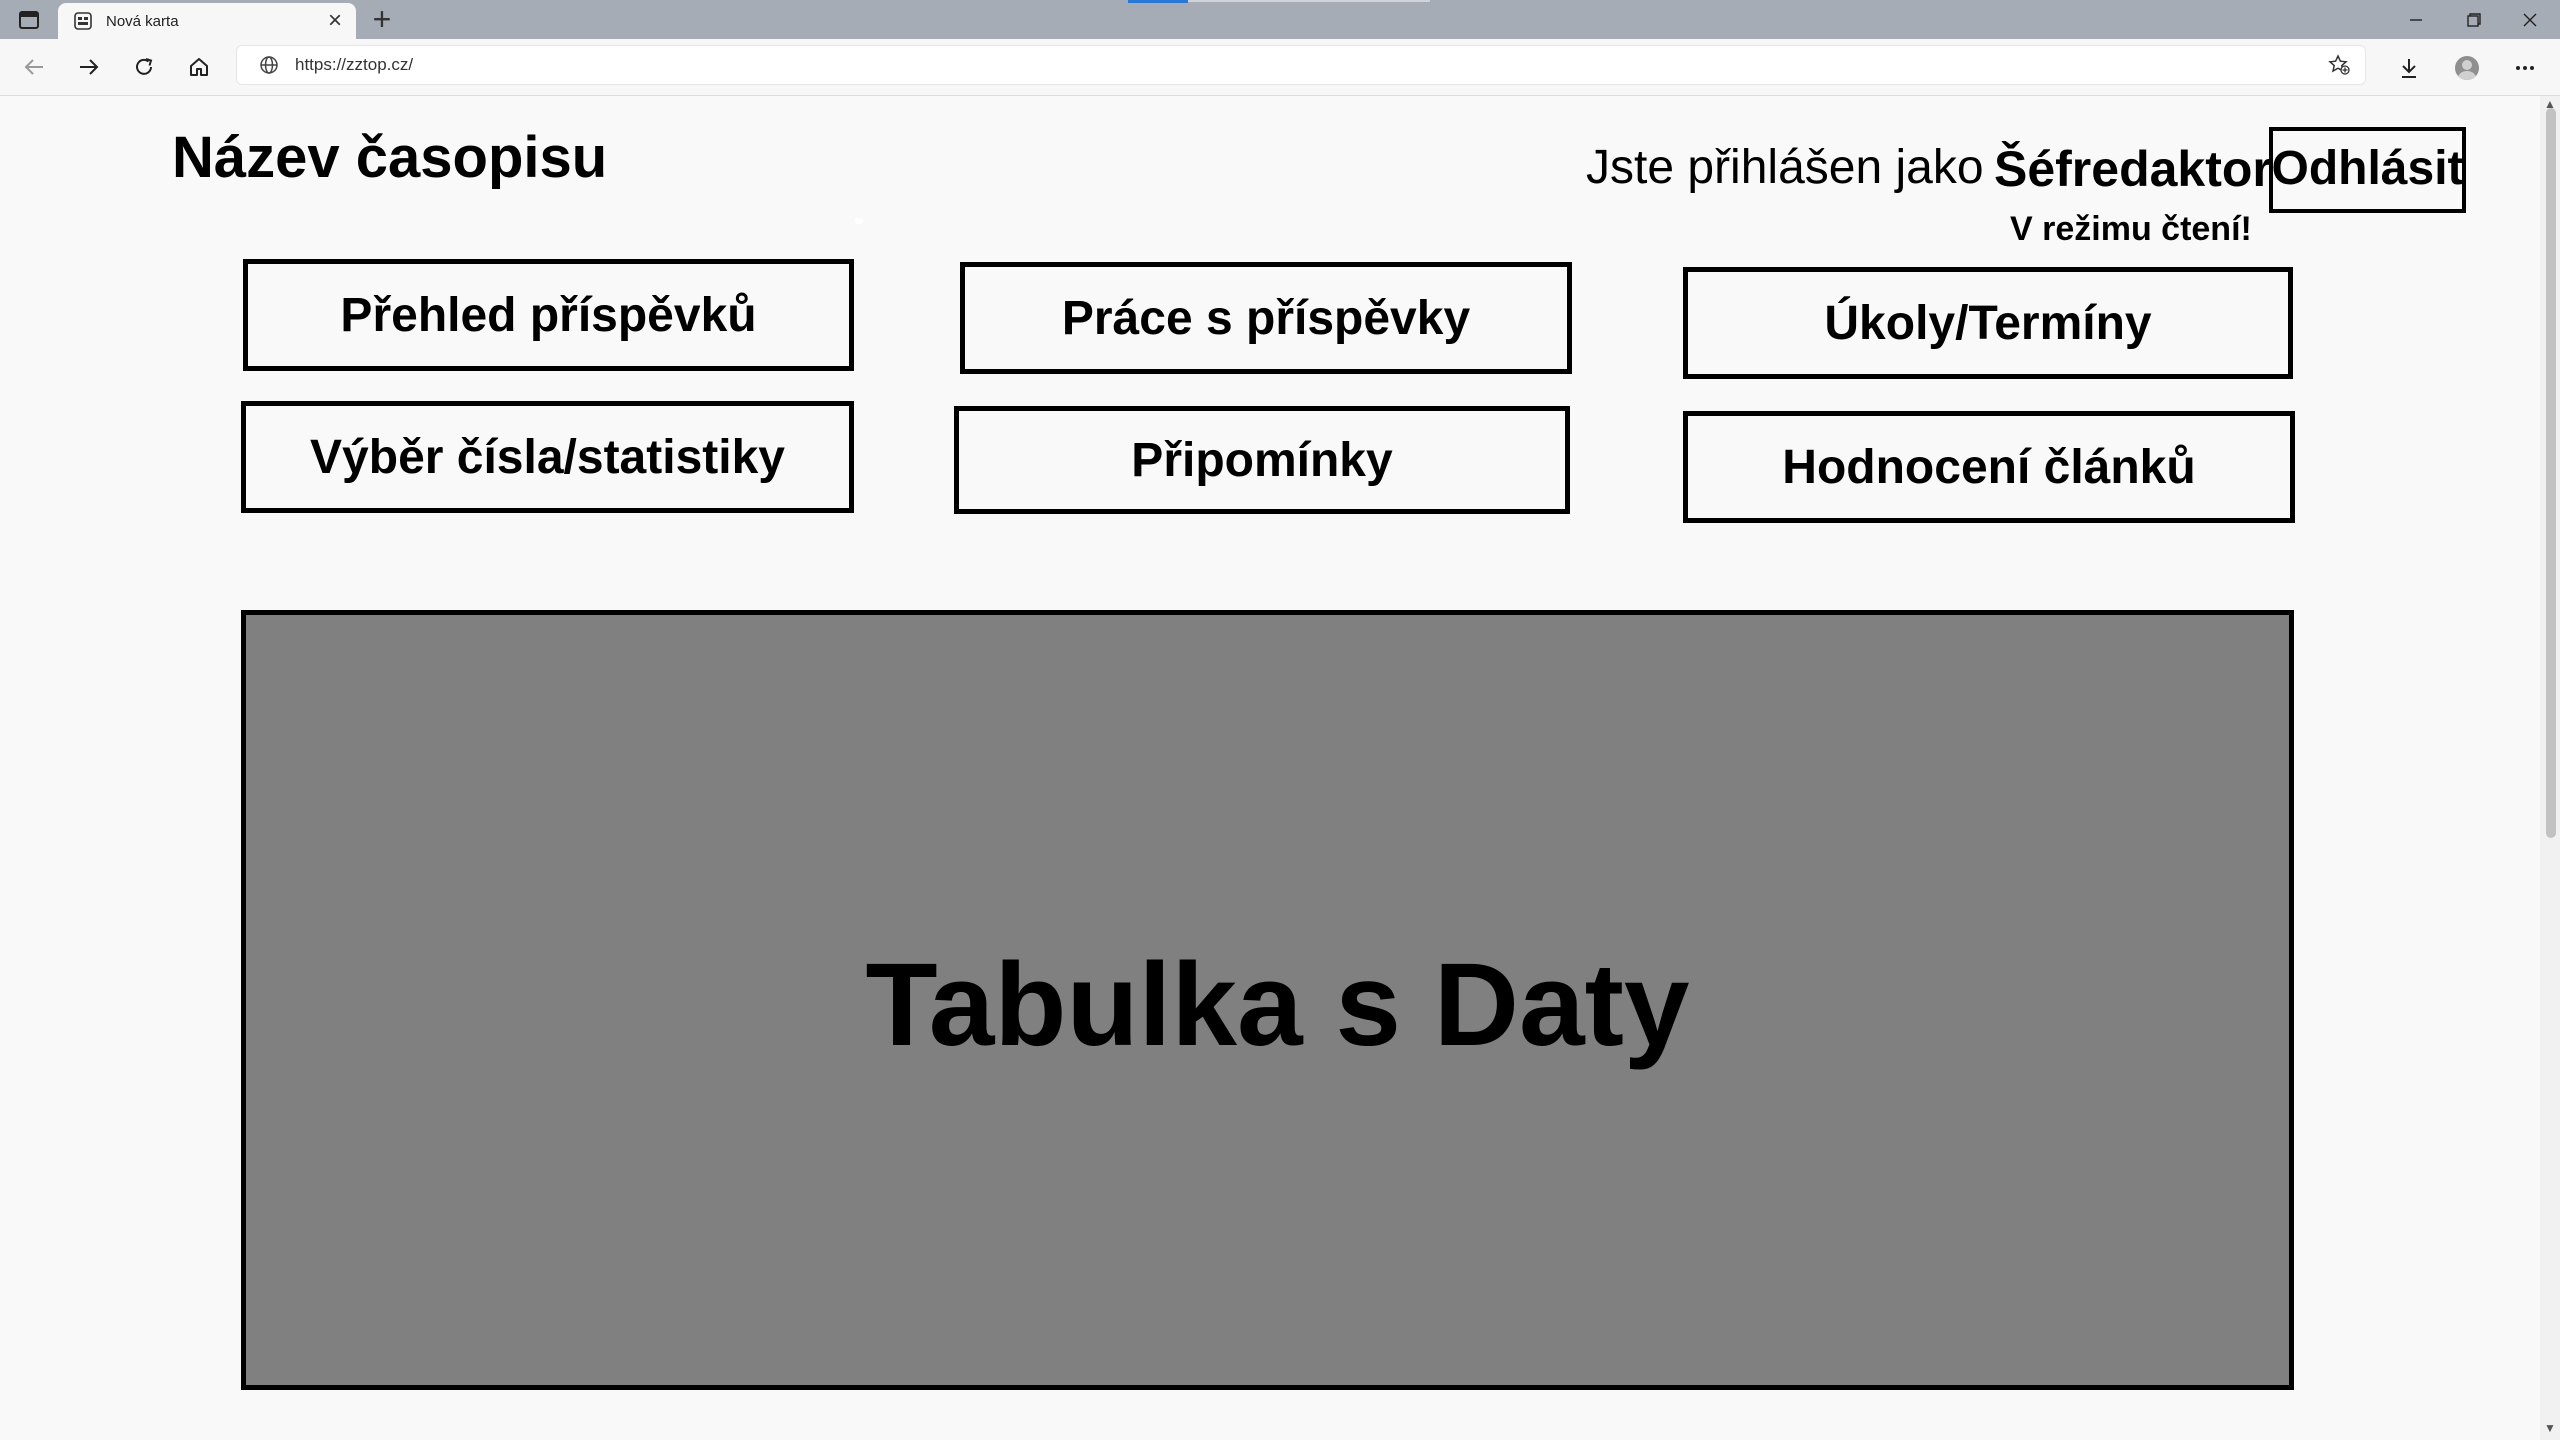 The width and height of the screenshot is (2560, 1440). What do you see at coordinates (83, 21) in the screenshot?
I see `new-tab-page-icon` at bounding box center [83, 21].